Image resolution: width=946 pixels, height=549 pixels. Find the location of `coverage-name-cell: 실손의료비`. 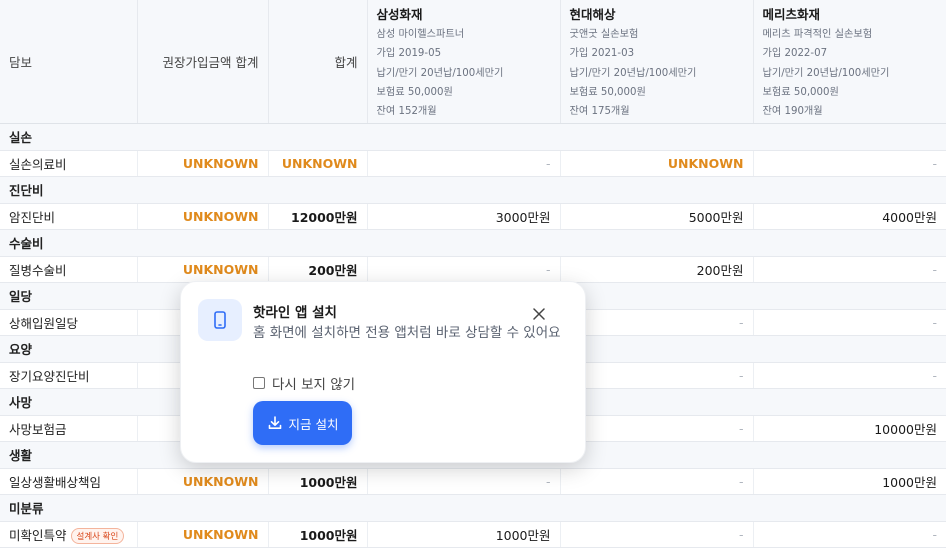

coverage-name-cell: 실손의료비 is located at coordinates (69, 163).